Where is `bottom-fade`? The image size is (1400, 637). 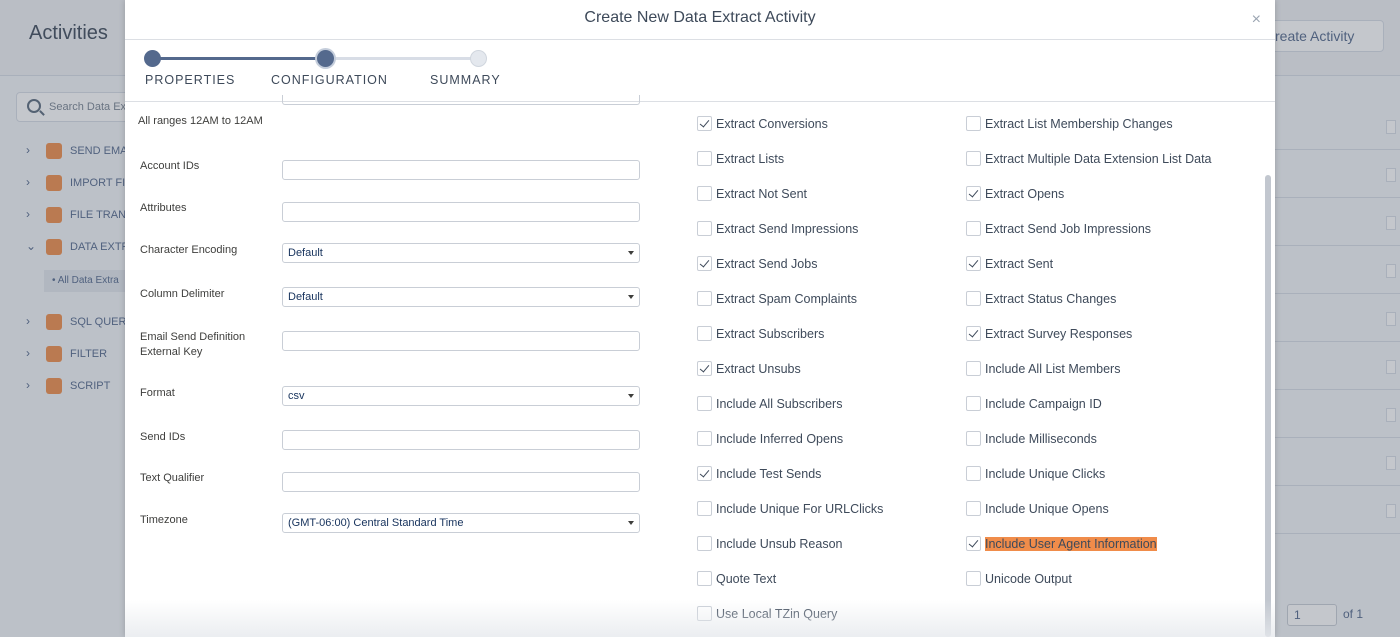 bottom-fade is located at coordinates (700, 618).